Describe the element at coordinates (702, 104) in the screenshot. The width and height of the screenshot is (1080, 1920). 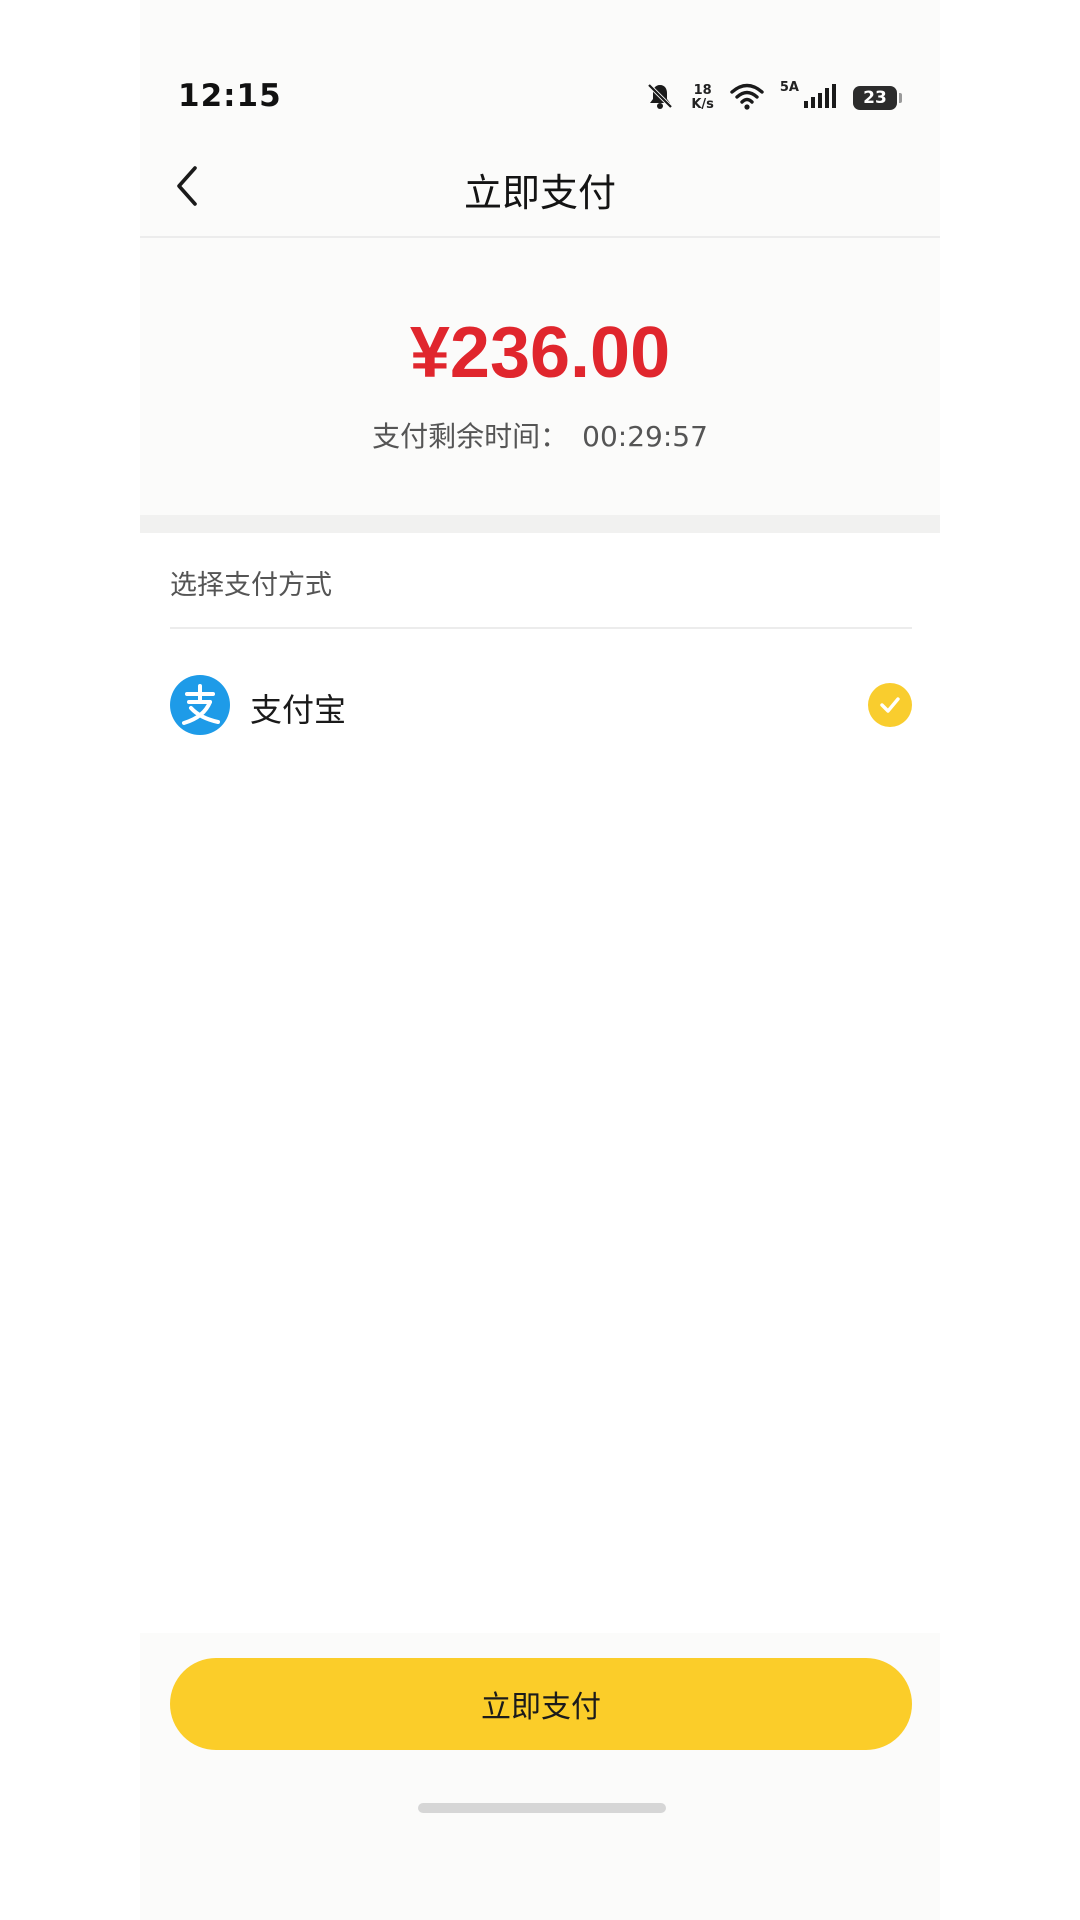
I see `network-speed-unit: K/s` at that location.